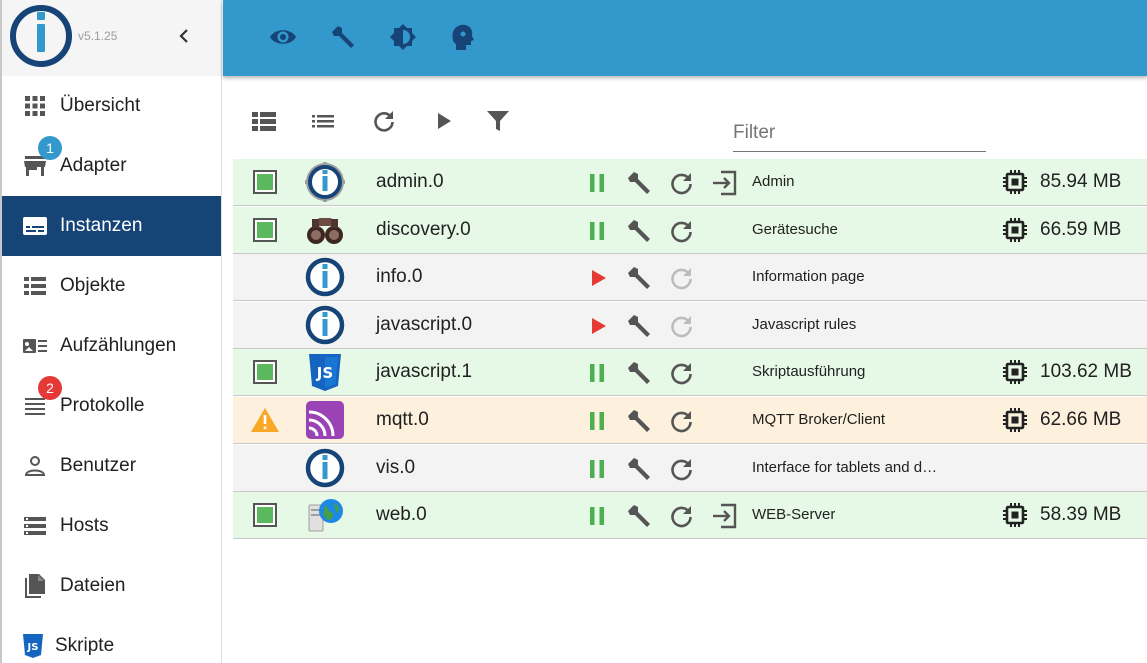 The image size is (1147, 663). I want to click on iobroker-logo, so click(41, 36).